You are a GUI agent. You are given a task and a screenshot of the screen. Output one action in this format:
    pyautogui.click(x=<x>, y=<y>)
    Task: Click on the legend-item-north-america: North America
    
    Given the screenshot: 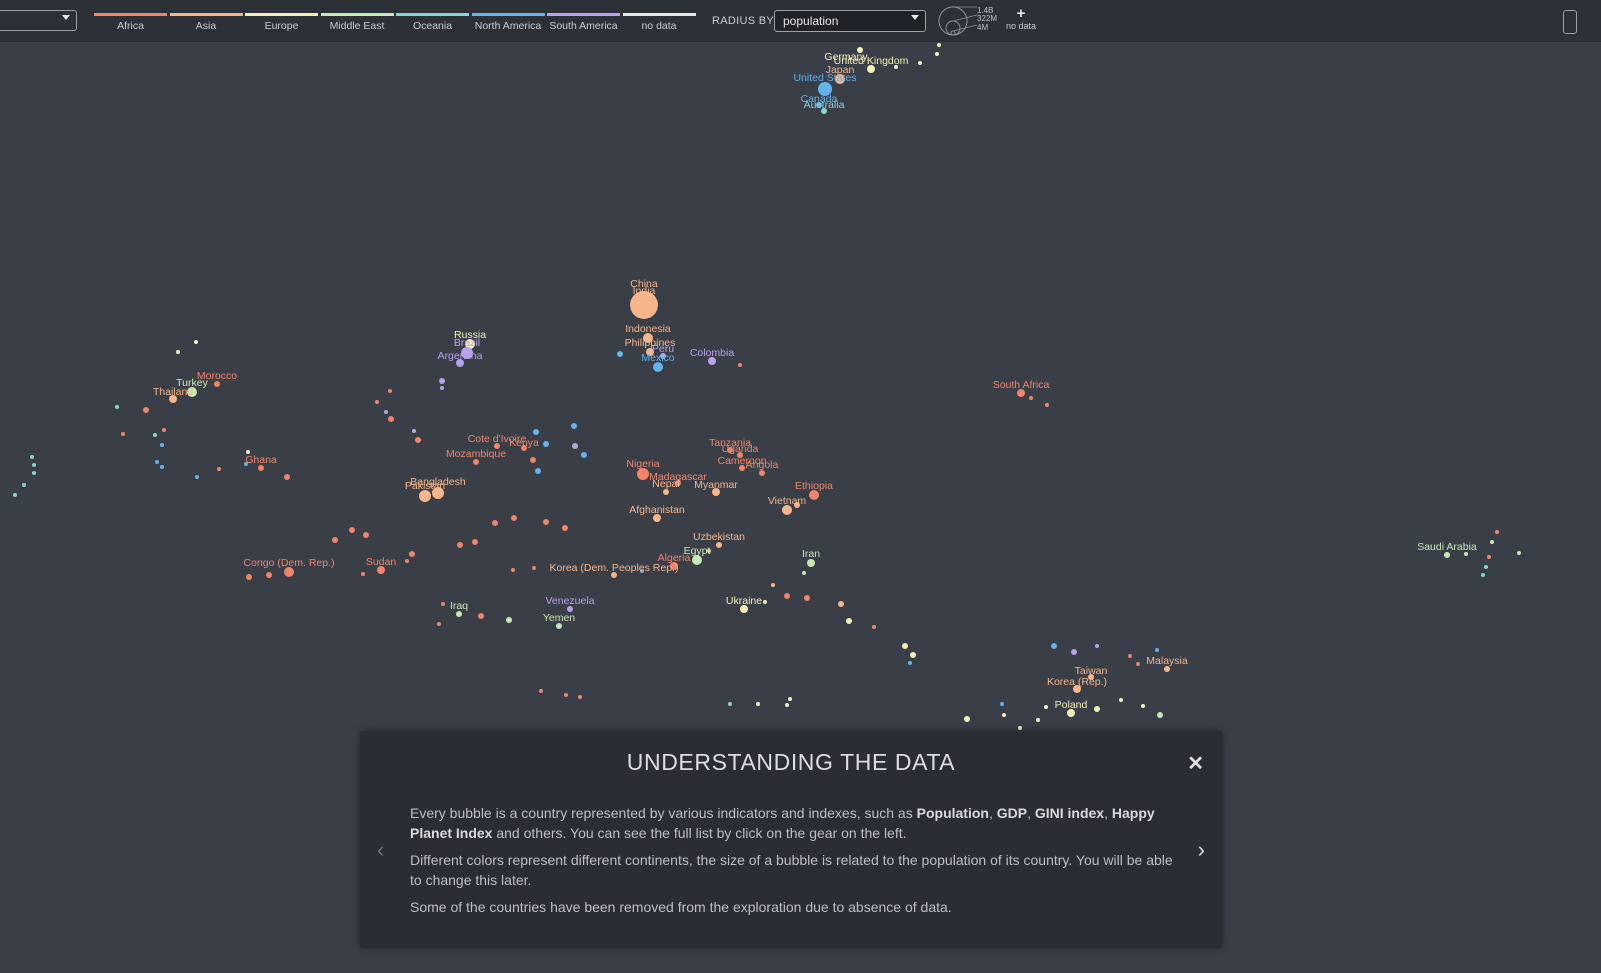 What is the action you would take?
    pyautogui.click(x=508, y=24)
    